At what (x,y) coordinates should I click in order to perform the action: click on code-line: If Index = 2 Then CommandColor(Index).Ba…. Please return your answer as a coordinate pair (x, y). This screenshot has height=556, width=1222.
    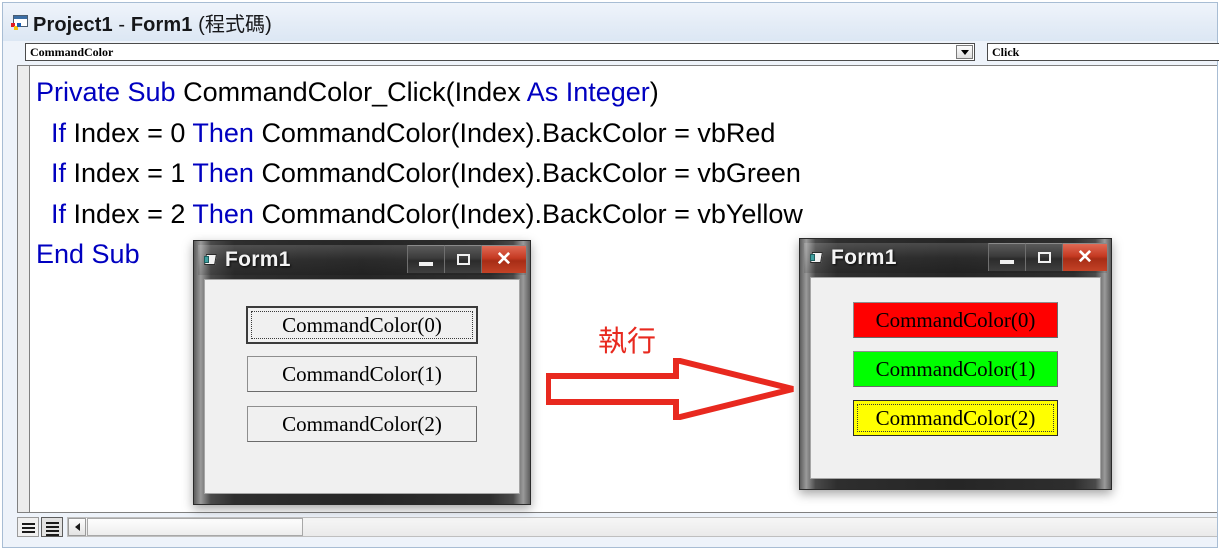
    Looking at the image, I should click on (419, 214).